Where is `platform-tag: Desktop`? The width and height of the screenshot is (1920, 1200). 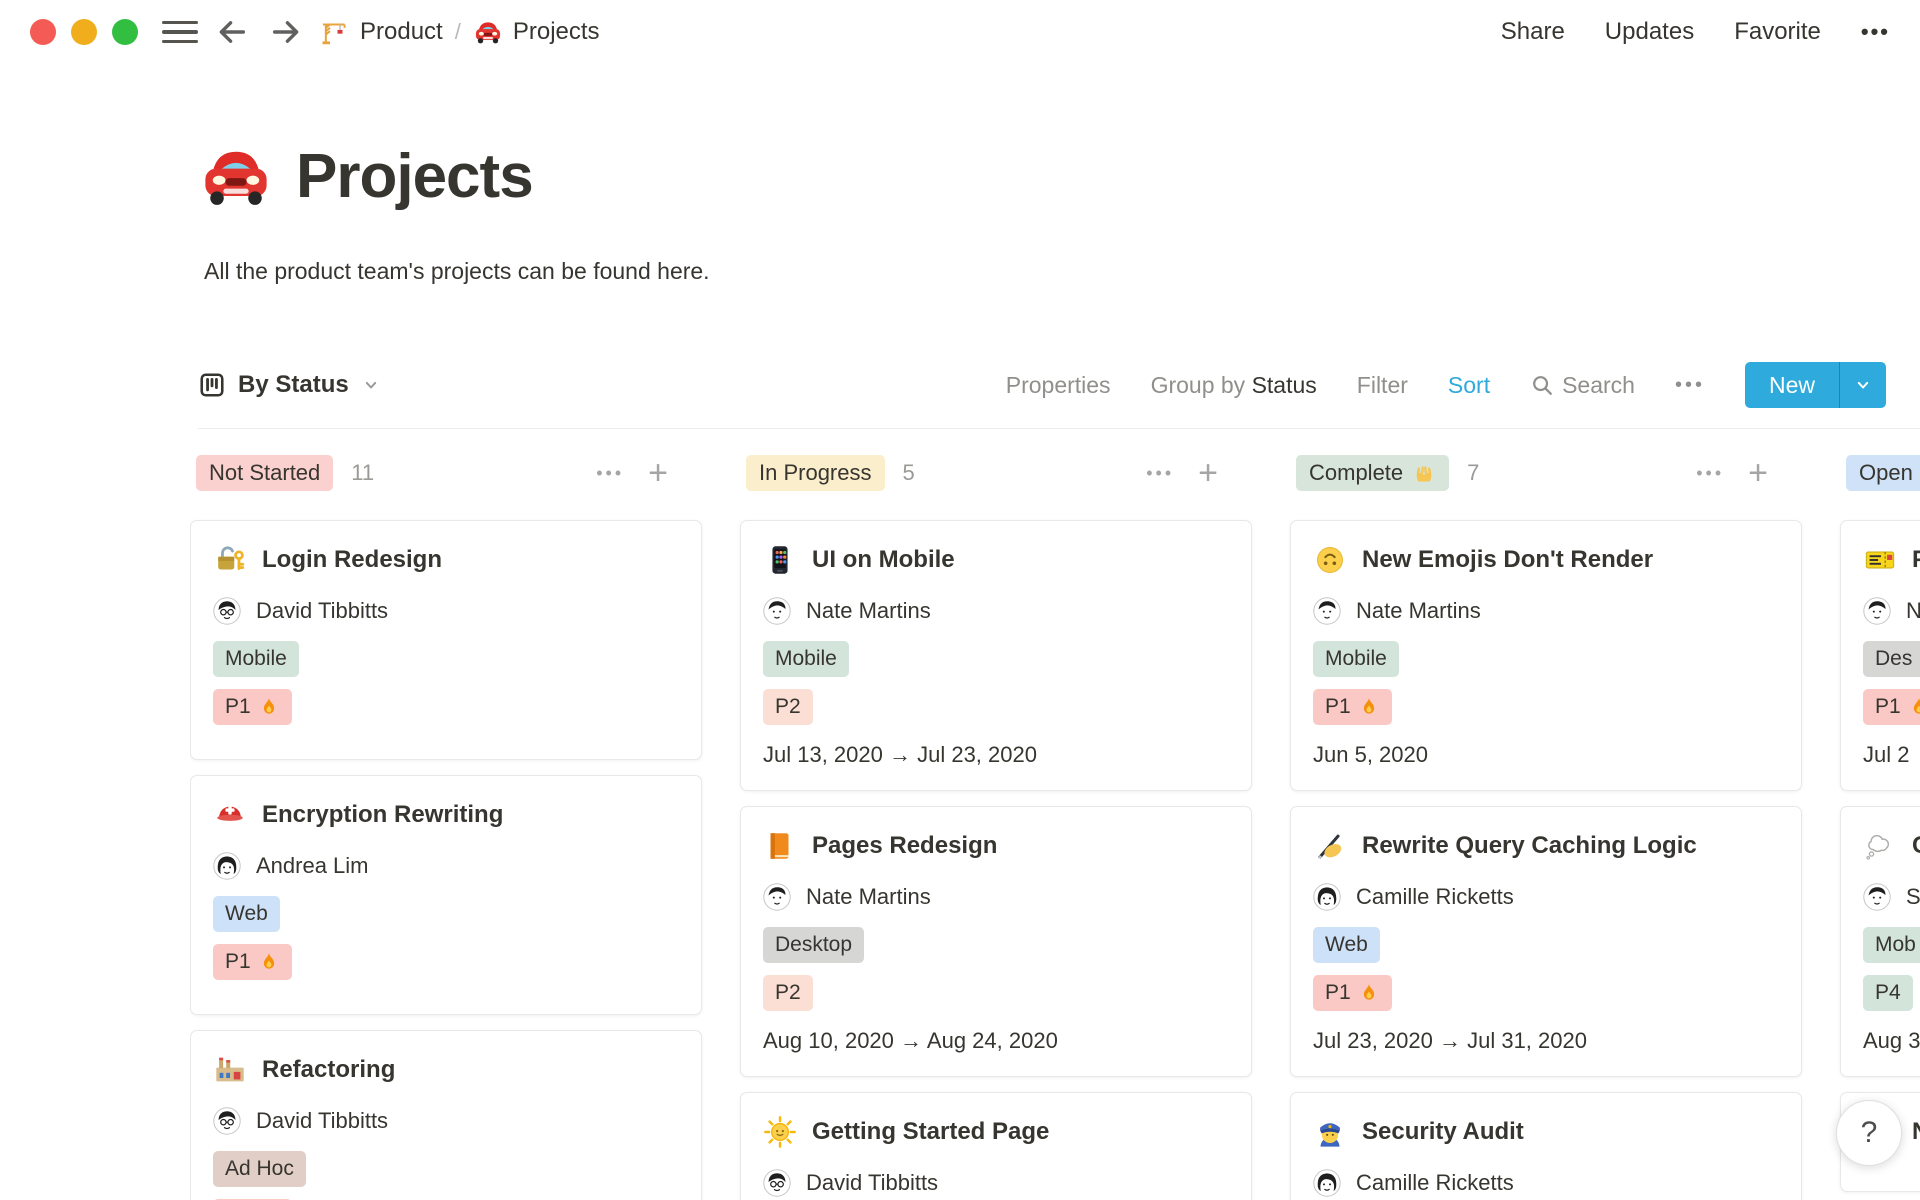 platform-tag: Desktop is located at coordinates (814, 945).